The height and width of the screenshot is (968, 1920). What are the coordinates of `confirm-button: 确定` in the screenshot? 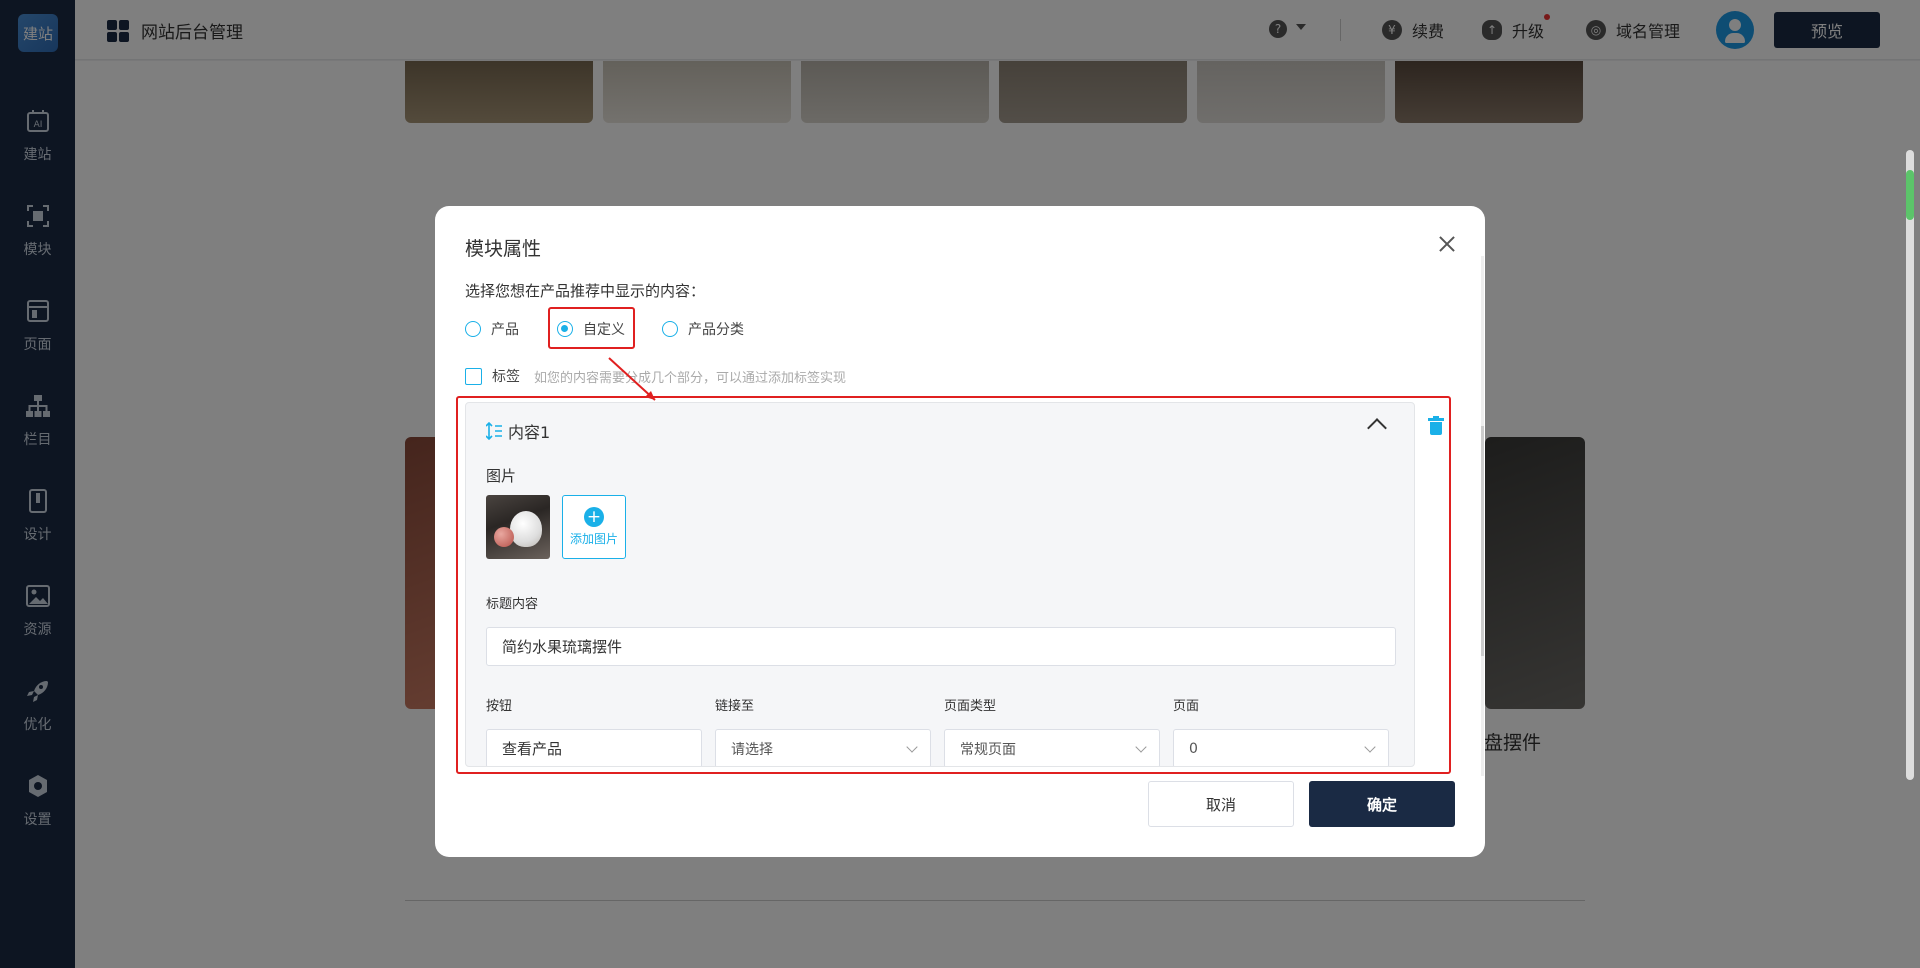 It's located at (1382, 804).